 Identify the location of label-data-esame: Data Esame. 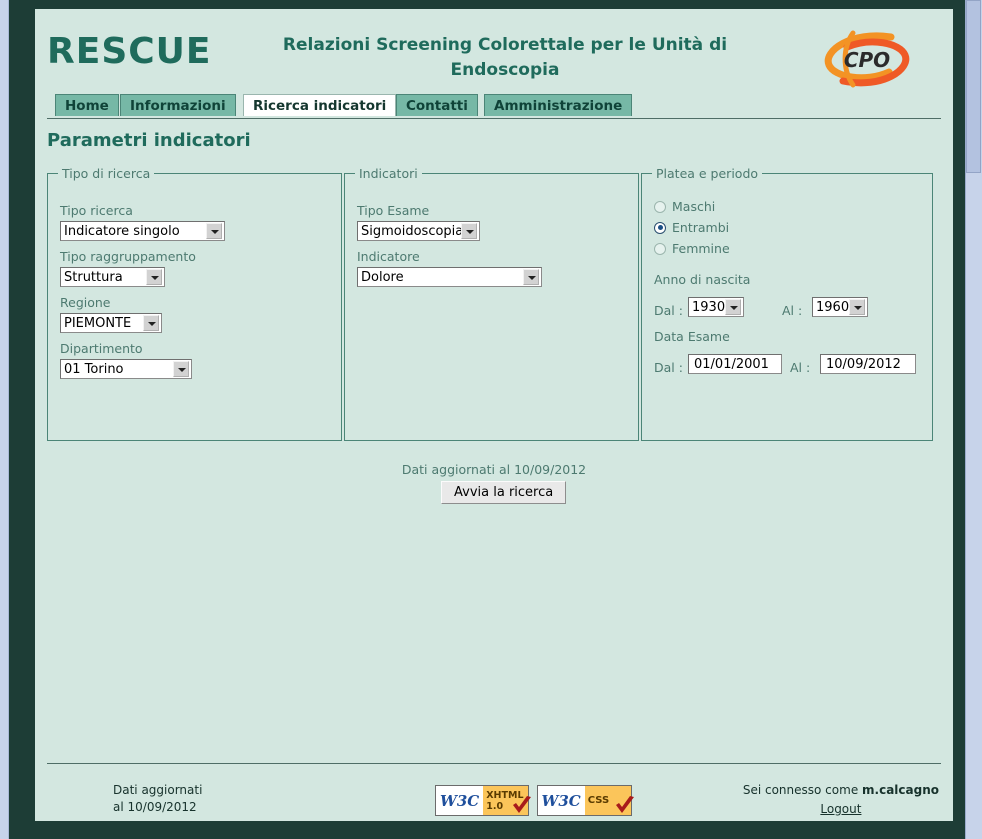
(692, 336).